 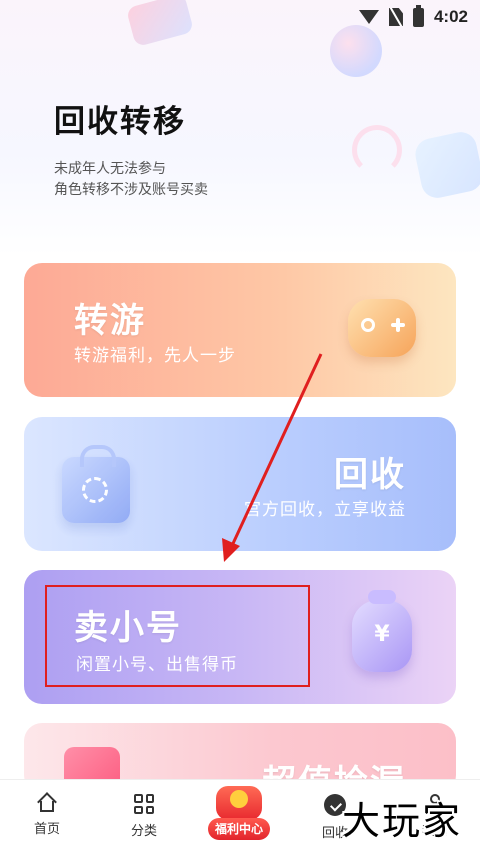 I want to click on card-subtitle: 转游福利，先人一步, so click(x=155, y=356).